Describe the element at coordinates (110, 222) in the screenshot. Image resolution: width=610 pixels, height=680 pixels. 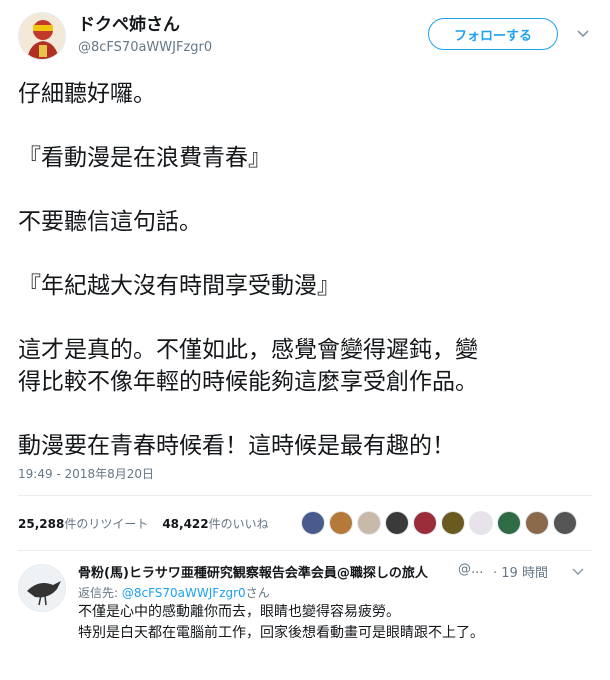
I see `tweet-paragraph: 不要聽信這句話。` at that location.